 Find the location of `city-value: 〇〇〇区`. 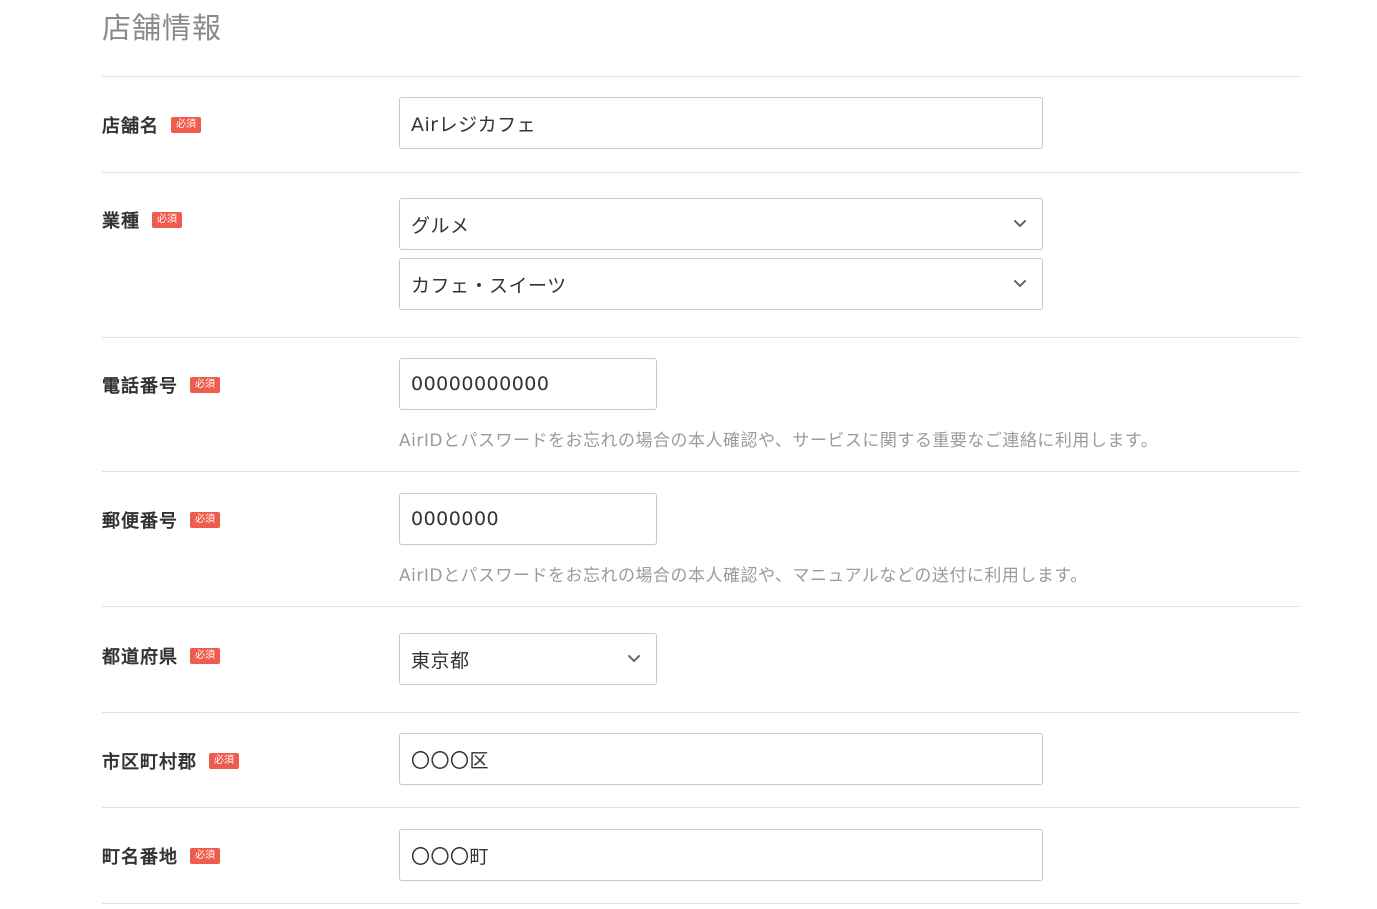

city-value: 〇〇〇区 is located at coordinates (450, 760).